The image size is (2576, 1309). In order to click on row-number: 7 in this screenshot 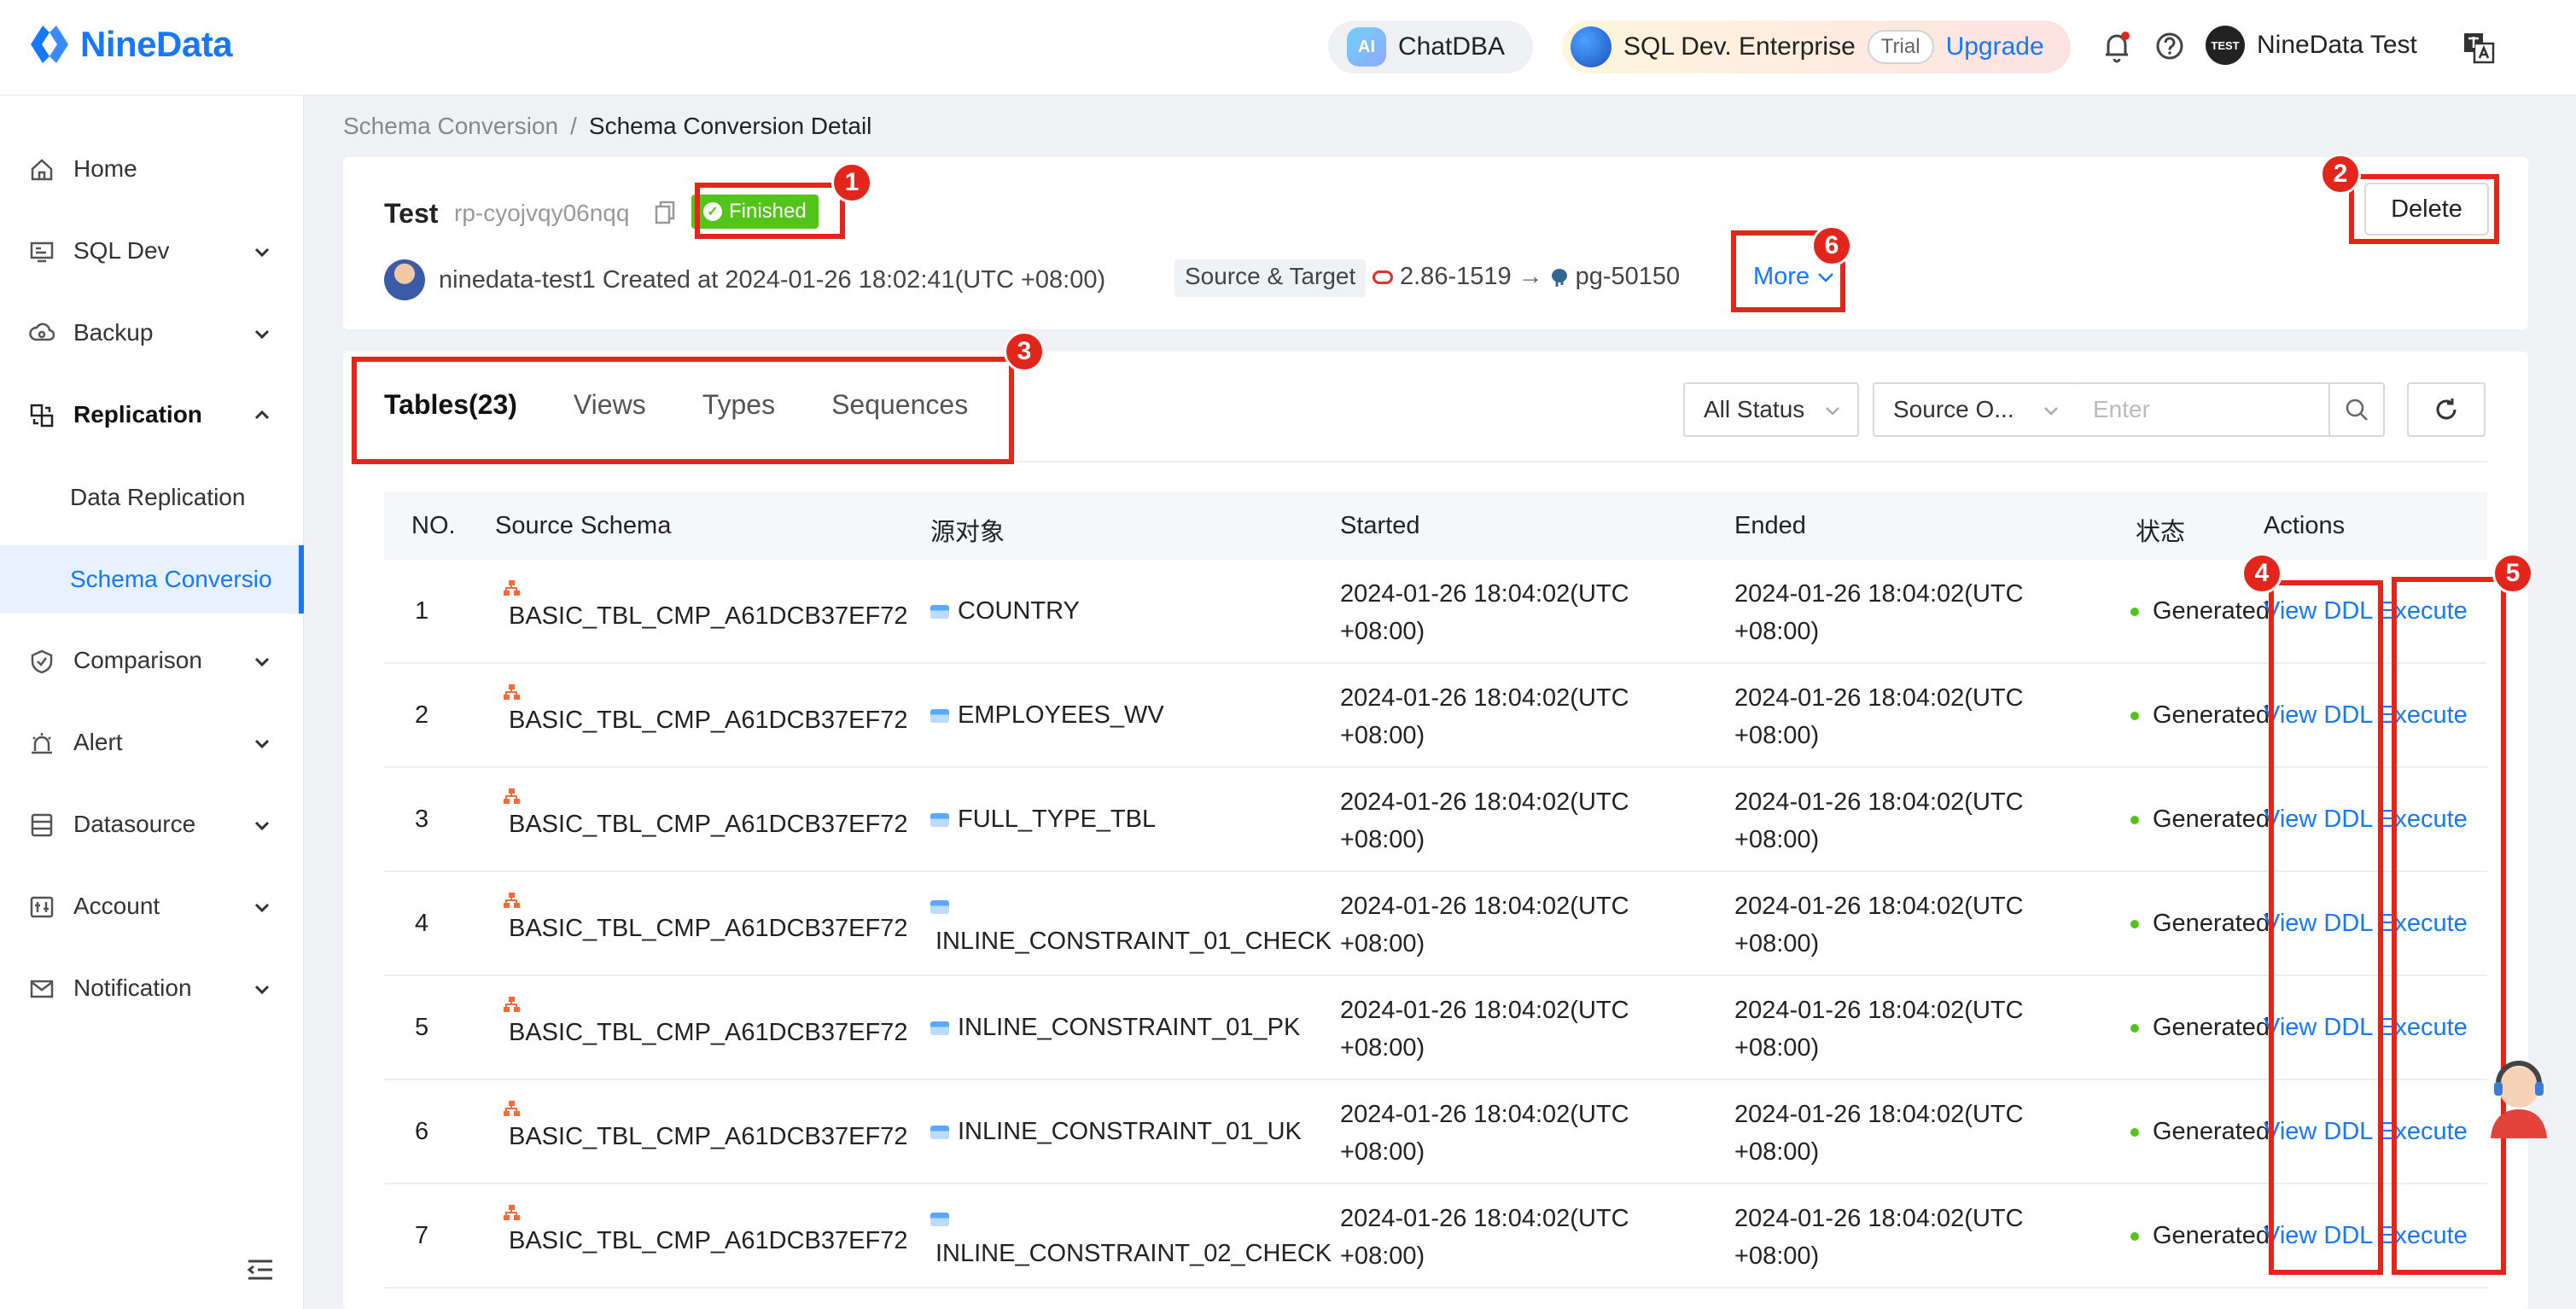, I will do `click(422, 1235)`.